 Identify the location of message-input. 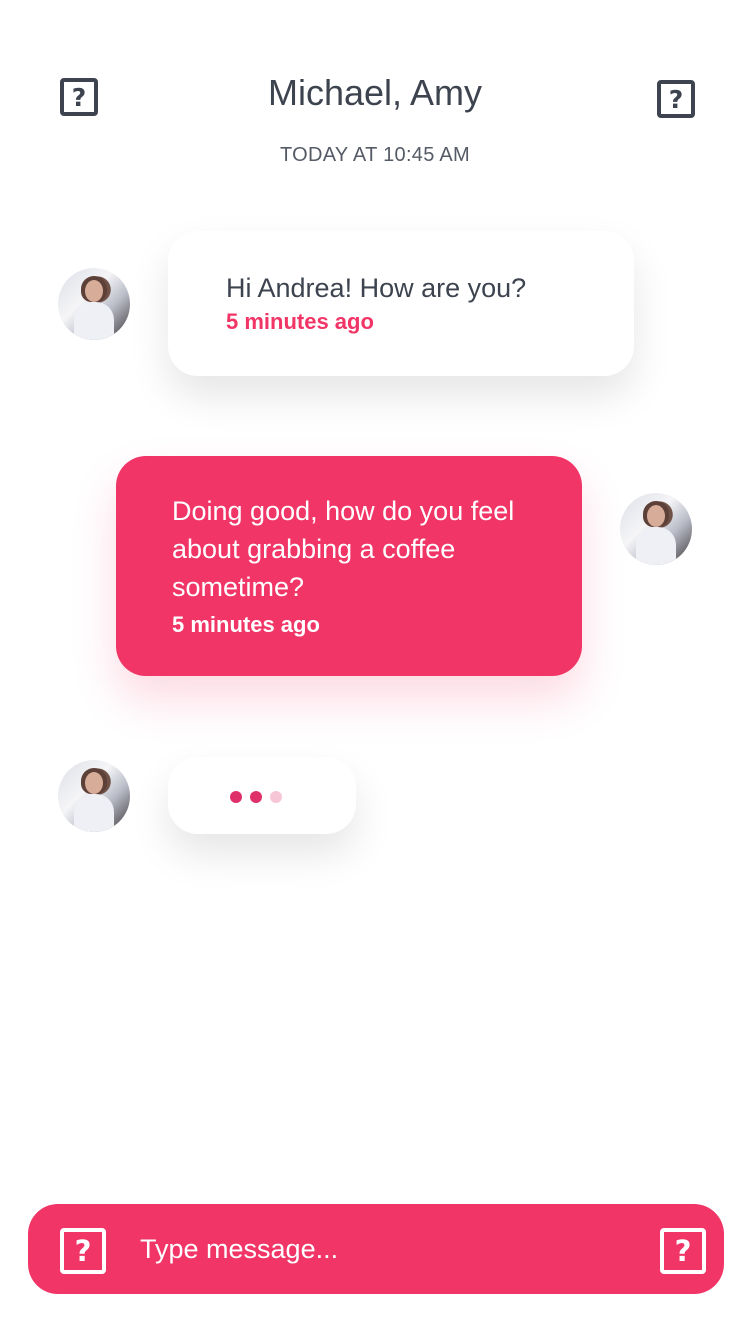
(380, 1249).